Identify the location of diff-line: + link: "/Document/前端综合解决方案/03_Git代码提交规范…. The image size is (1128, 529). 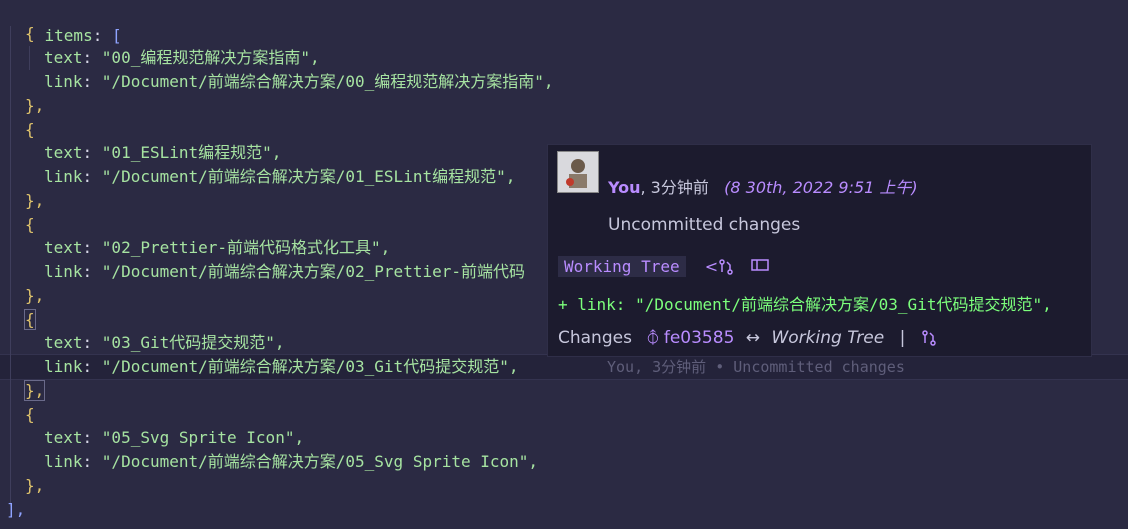
(805, 303).